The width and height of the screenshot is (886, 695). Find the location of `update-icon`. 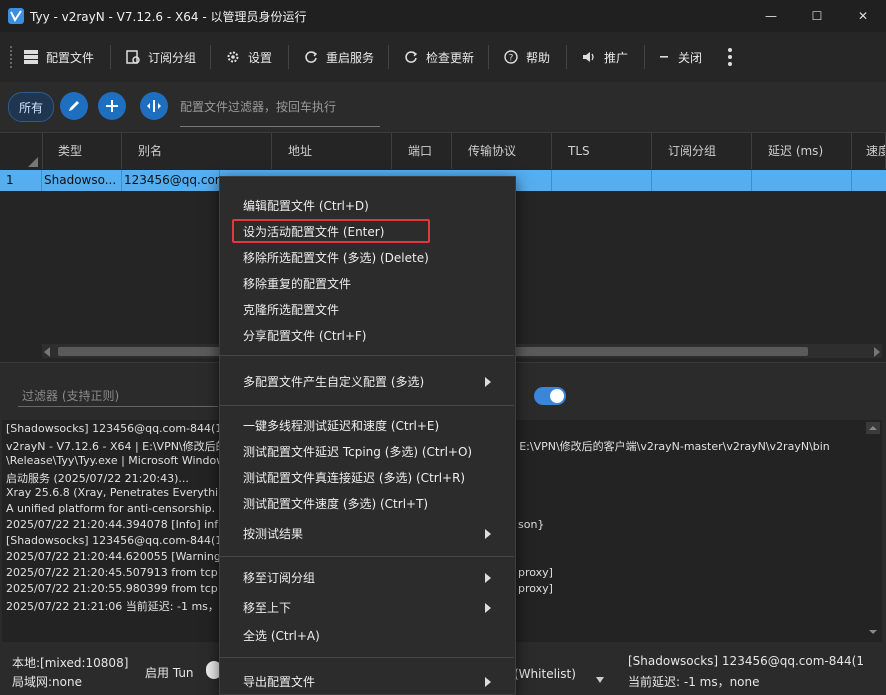

update-icon is located at coordinates (411, 57).